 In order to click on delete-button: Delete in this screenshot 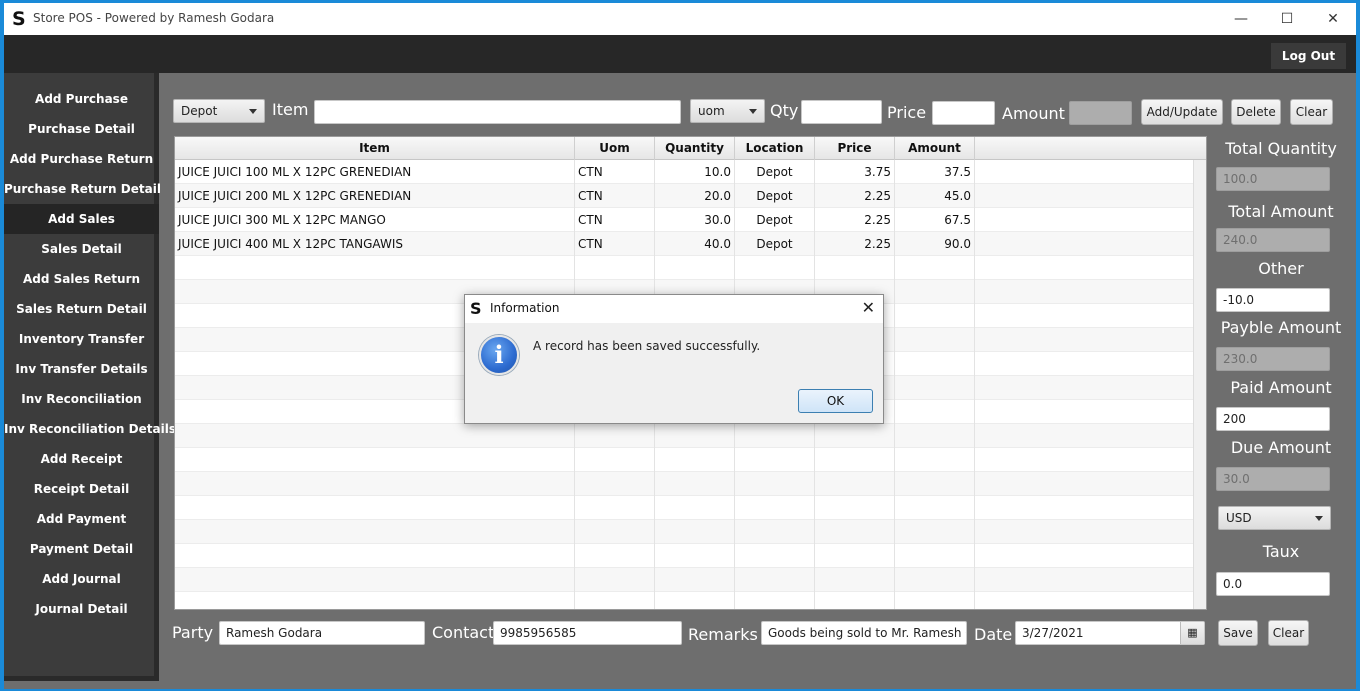, I will do `click(1256, 112)`.